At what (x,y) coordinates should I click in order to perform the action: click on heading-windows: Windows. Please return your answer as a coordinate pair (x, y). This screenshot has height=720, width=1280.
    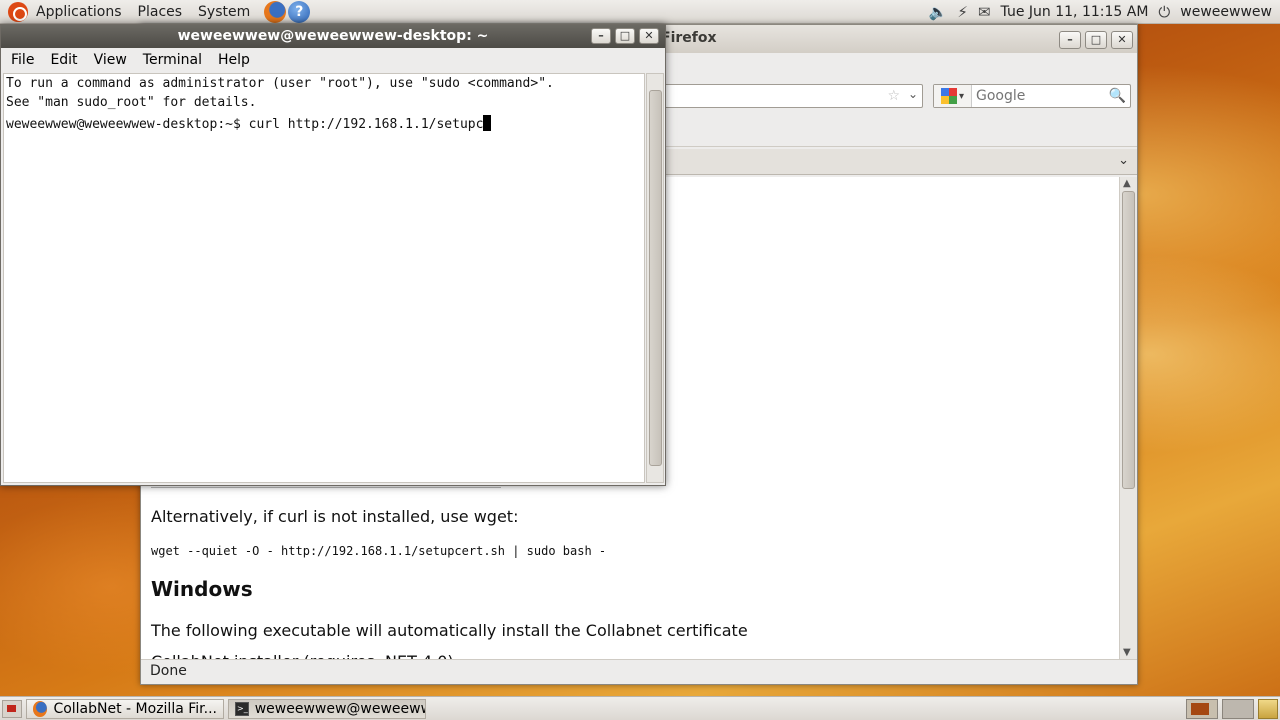
    Looking at the image, I should click on (202, 589).